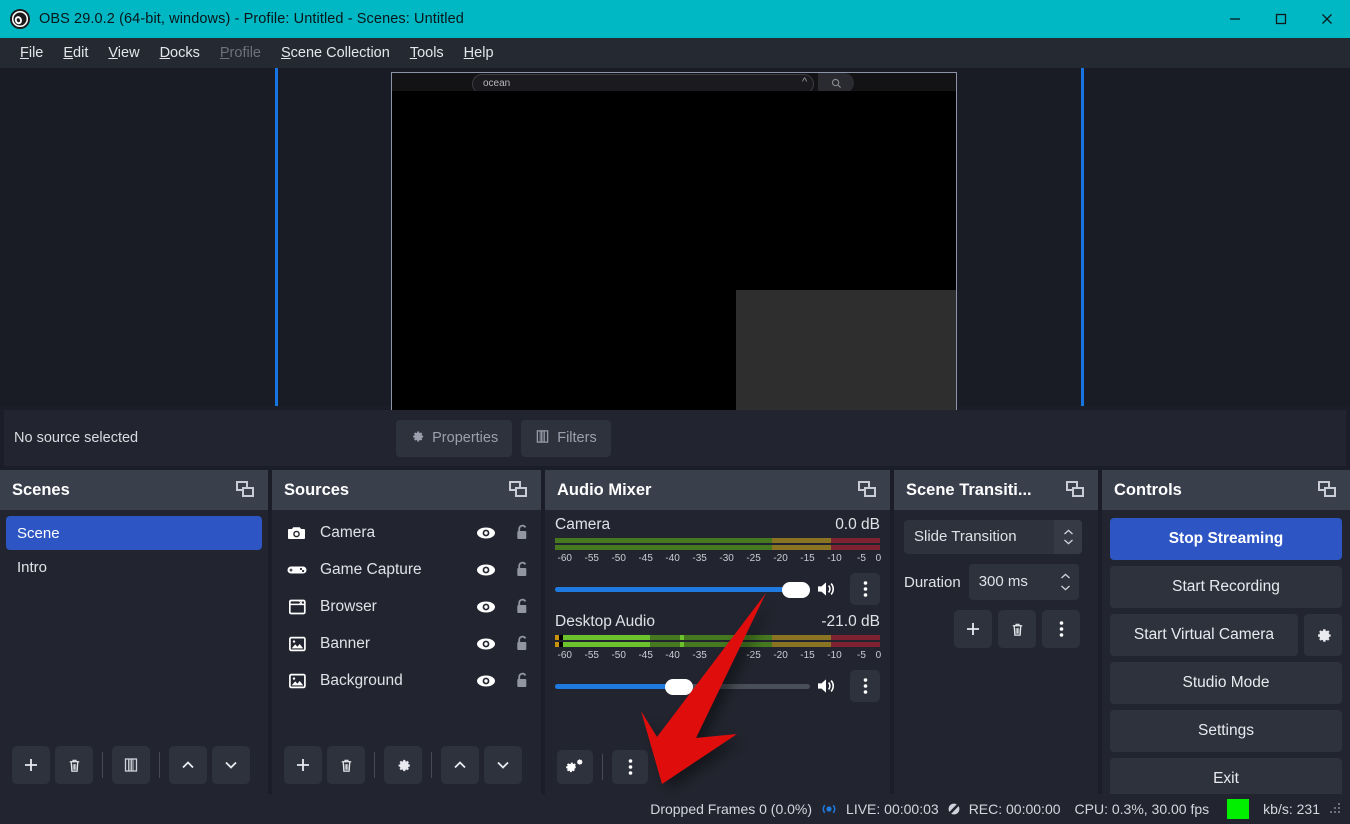 The width and height of the screenshot is (1350, 824). I want to click on transition-select: Slide Transition, so click(993, 537).